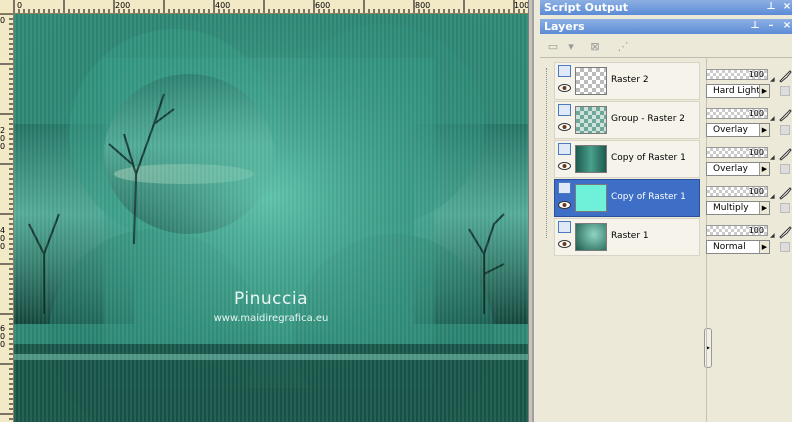 Image resolution: width=792 pixels, height=422 pixels. What do you see at coordinates (271, 318) in the screenshot?
I see `watermark-url: www.maidiregrafica.eu` at bounding box center [271, 318].